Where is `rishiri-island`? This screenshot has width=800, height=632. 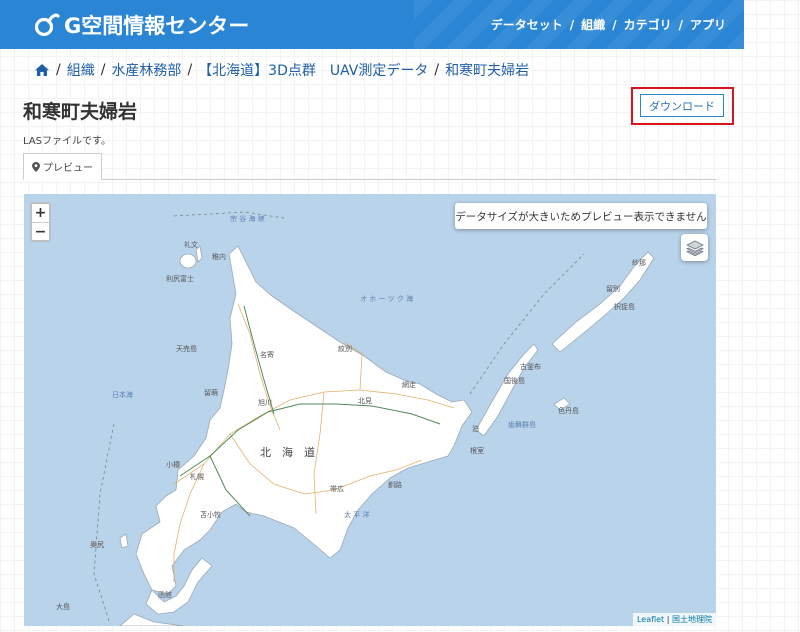
rishiri-island is located at coordinates (188, 261).